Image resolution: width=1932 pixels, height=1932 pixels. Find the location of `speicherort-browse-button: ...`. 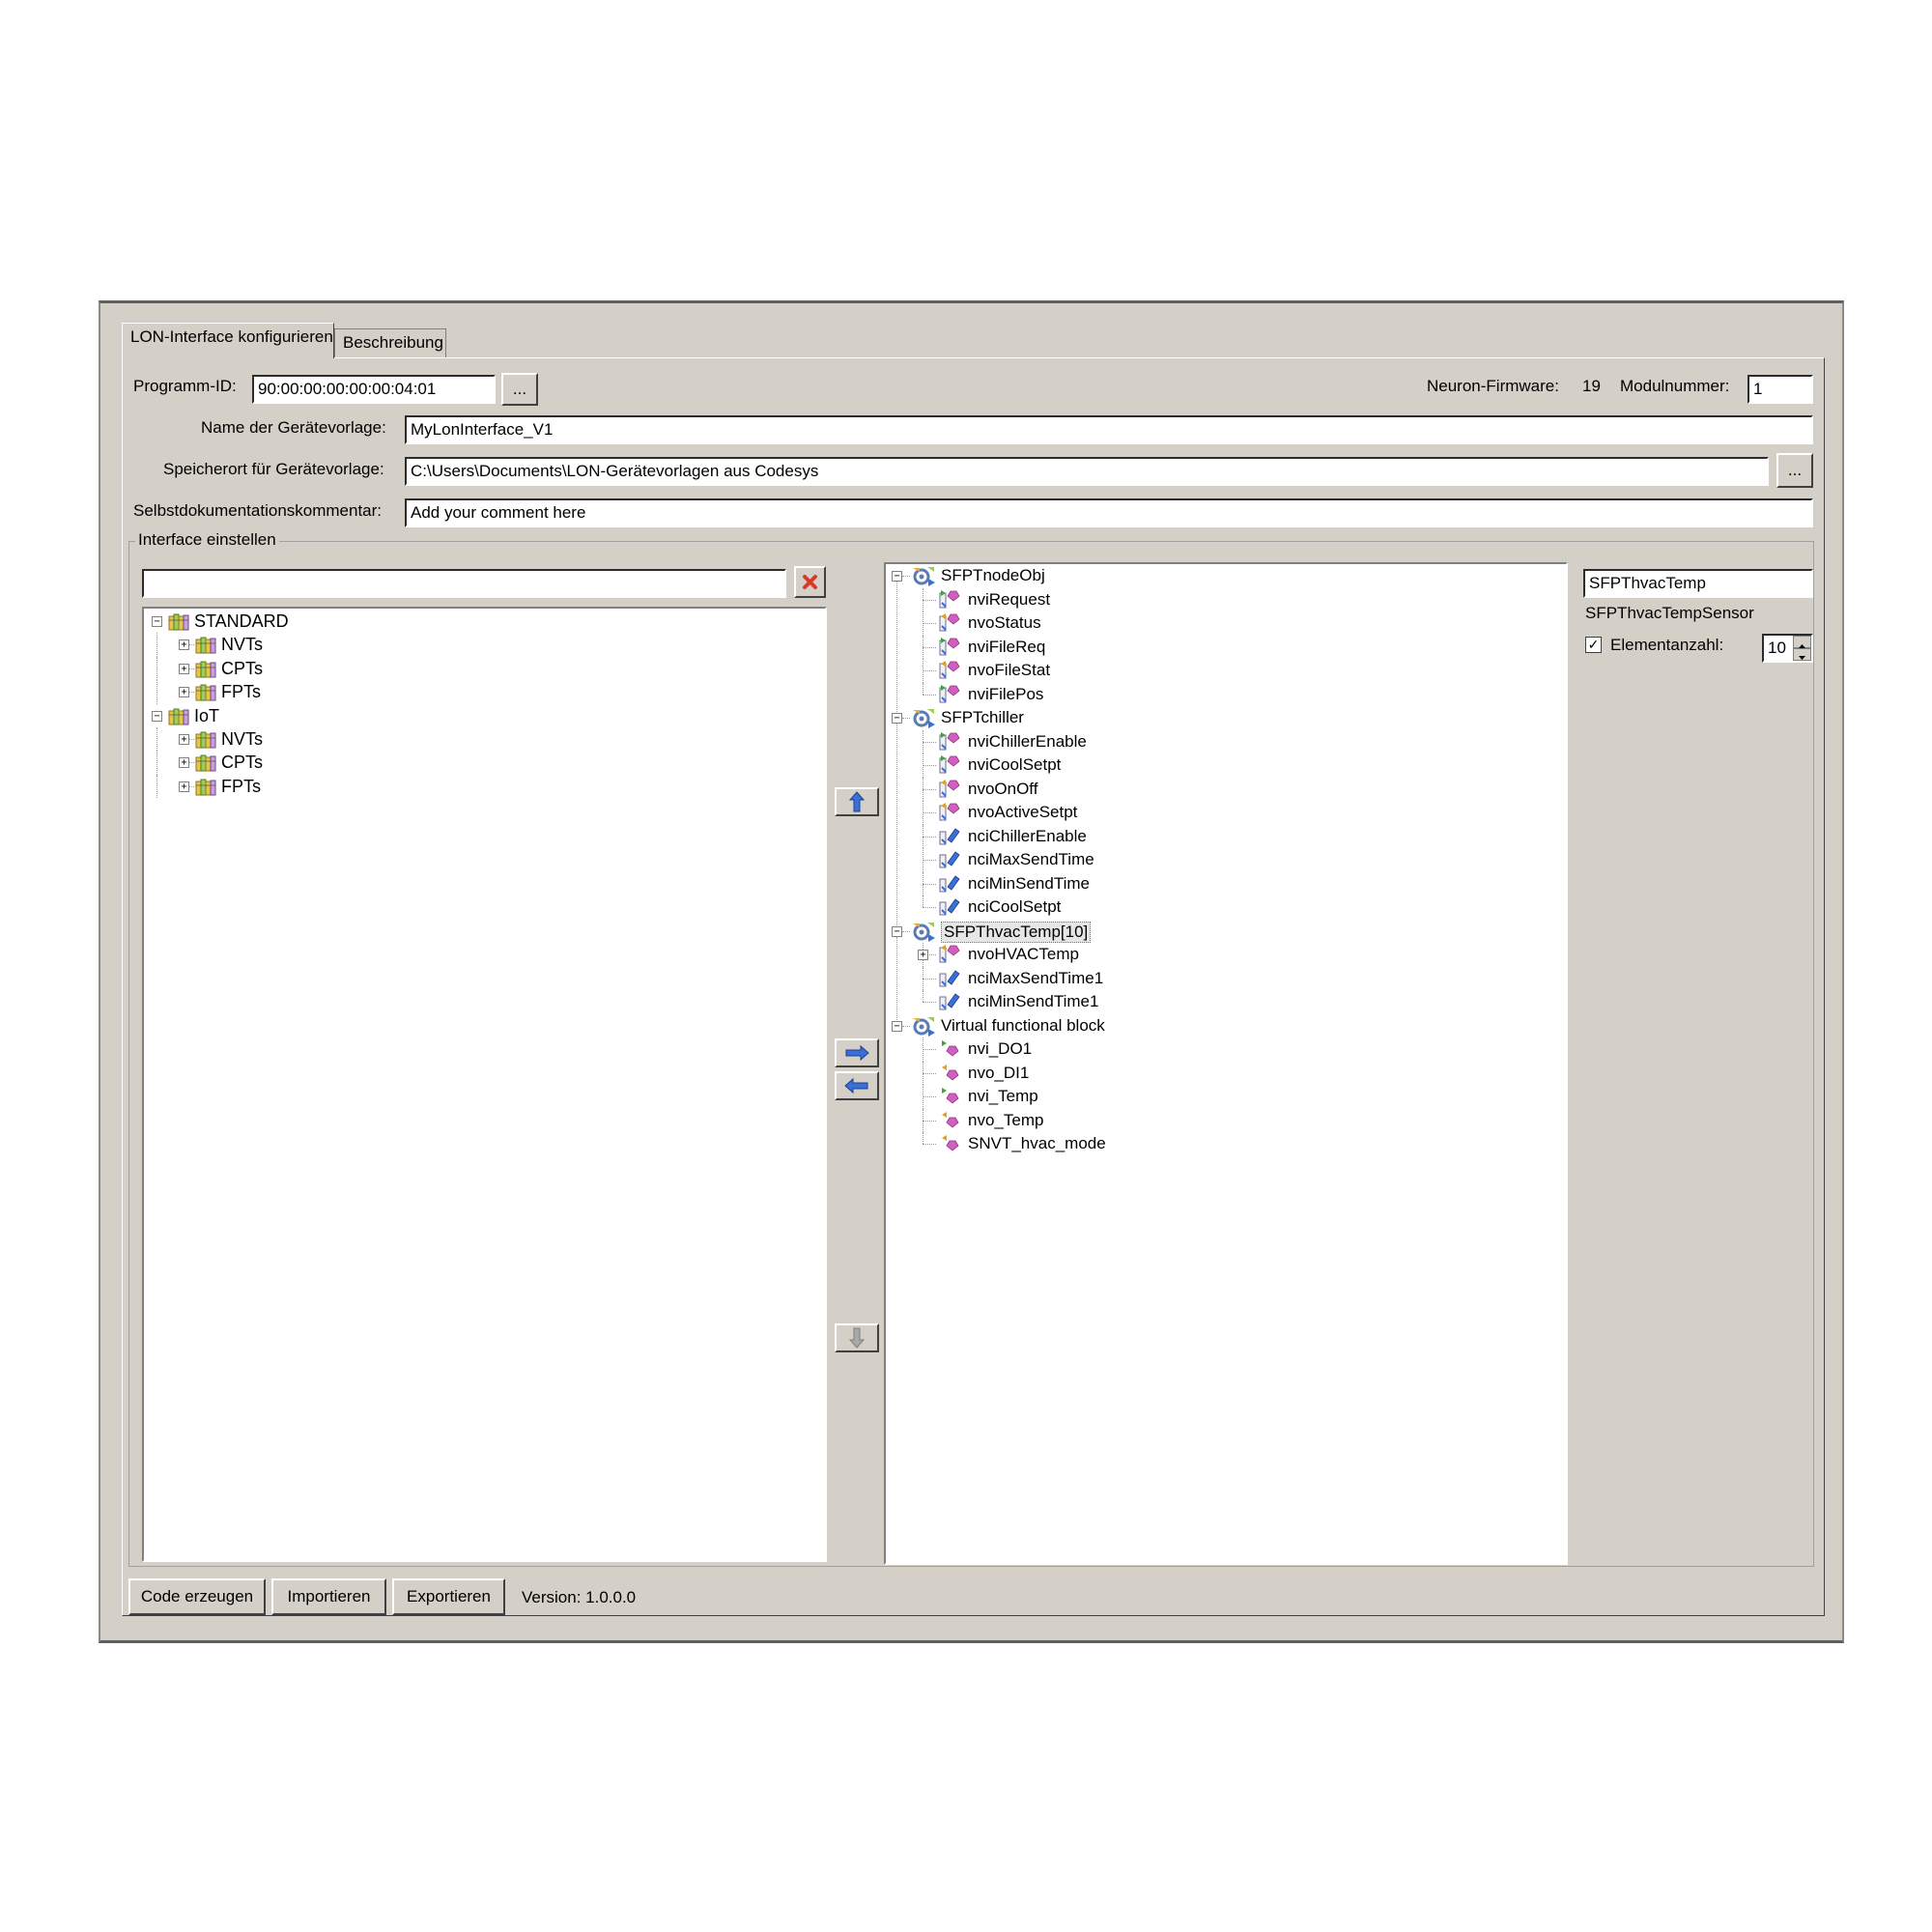

speicherort-browse-button: ... is located at coordinates (1794, 470).